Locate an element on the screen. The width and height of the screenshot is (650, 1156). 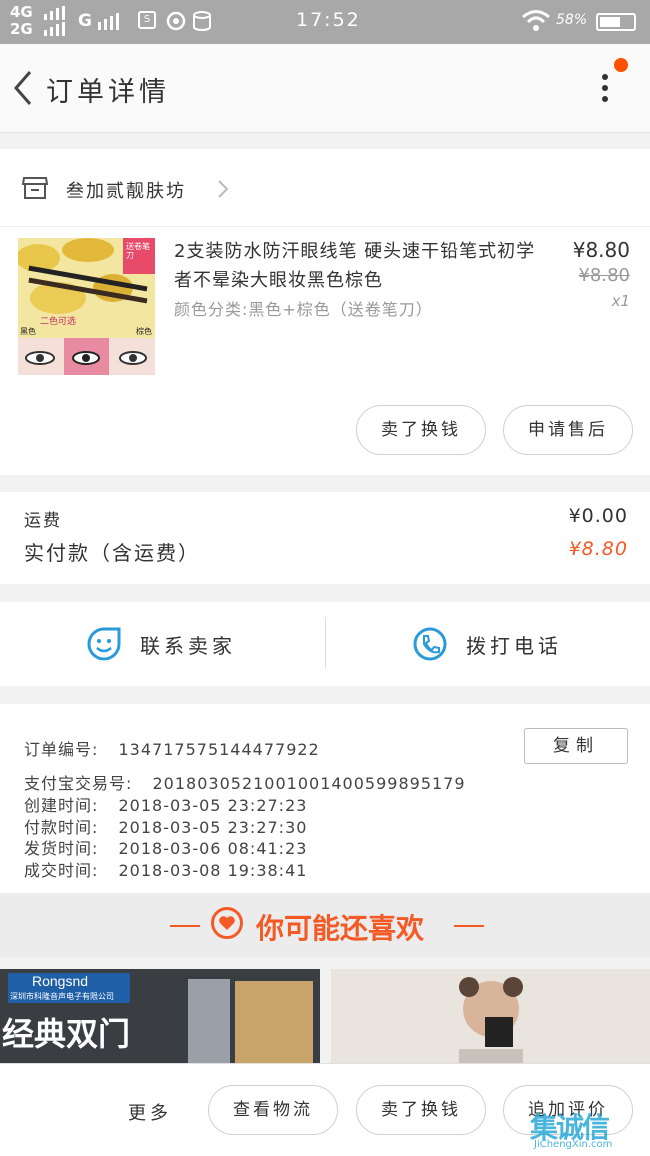
notification-dot is located at coordinates (621, 65).